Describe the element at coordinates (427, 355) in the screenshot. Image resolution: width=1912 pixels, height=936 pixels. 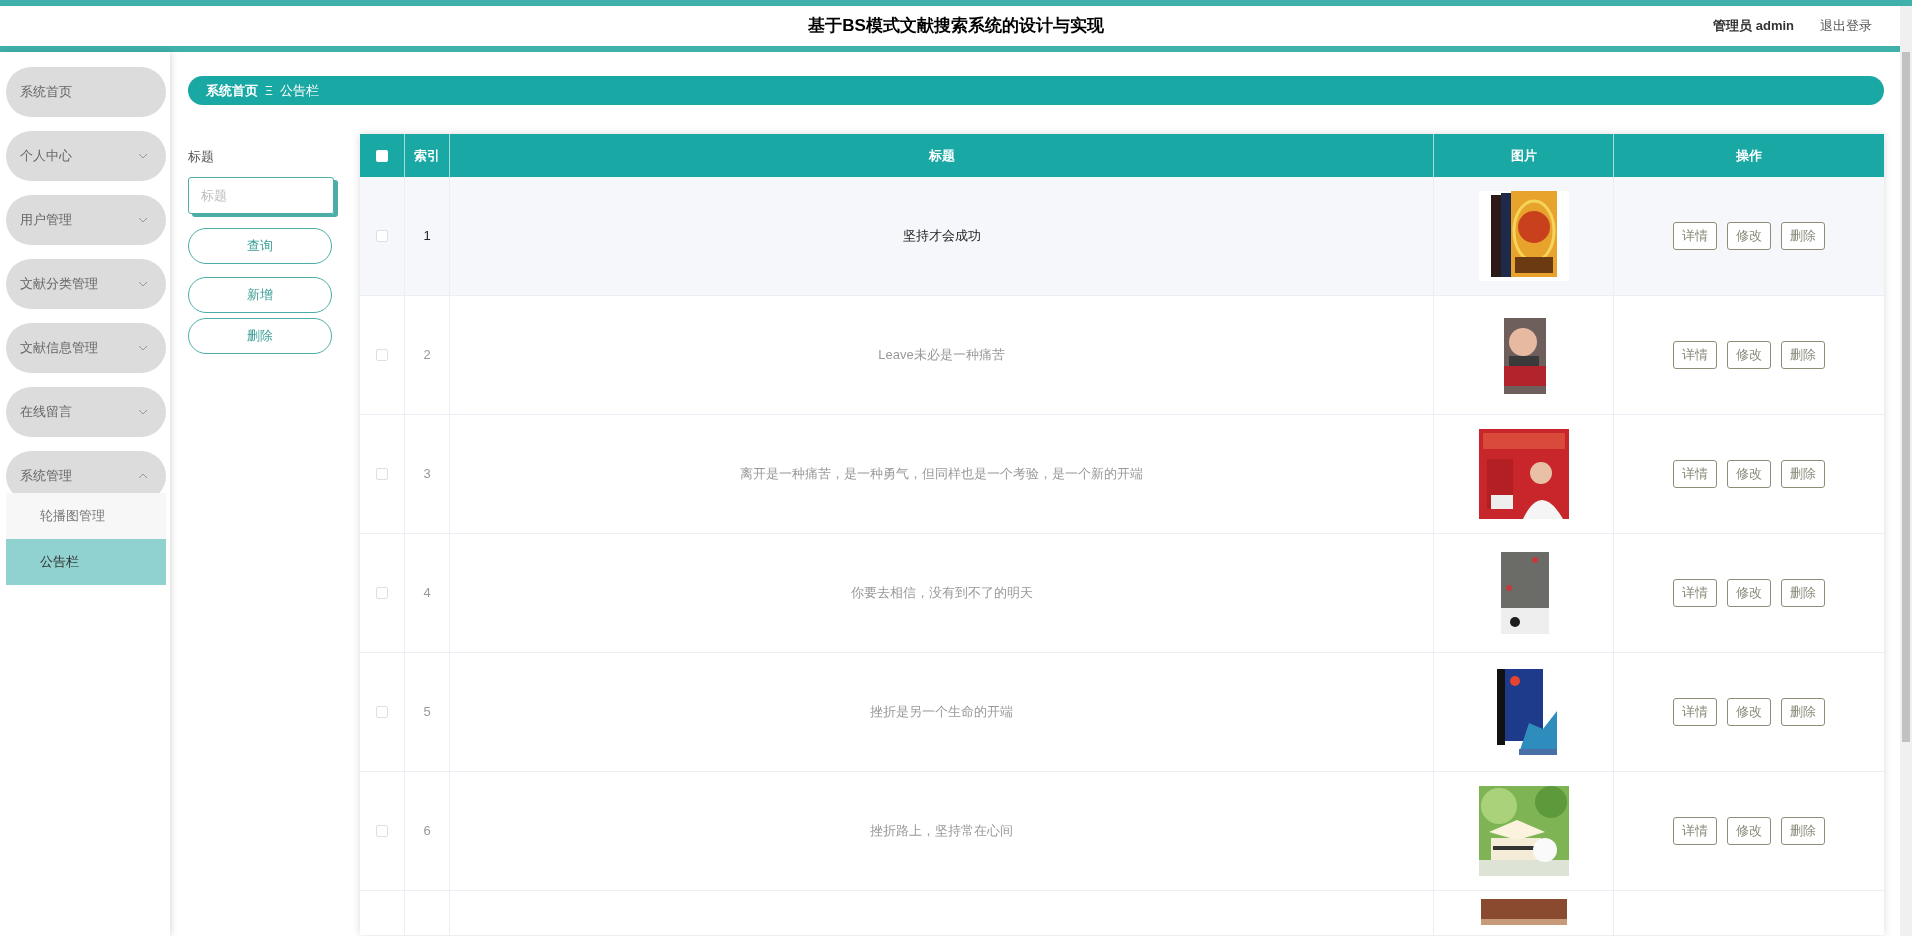
I see `table-cell-text: 2` at that location.